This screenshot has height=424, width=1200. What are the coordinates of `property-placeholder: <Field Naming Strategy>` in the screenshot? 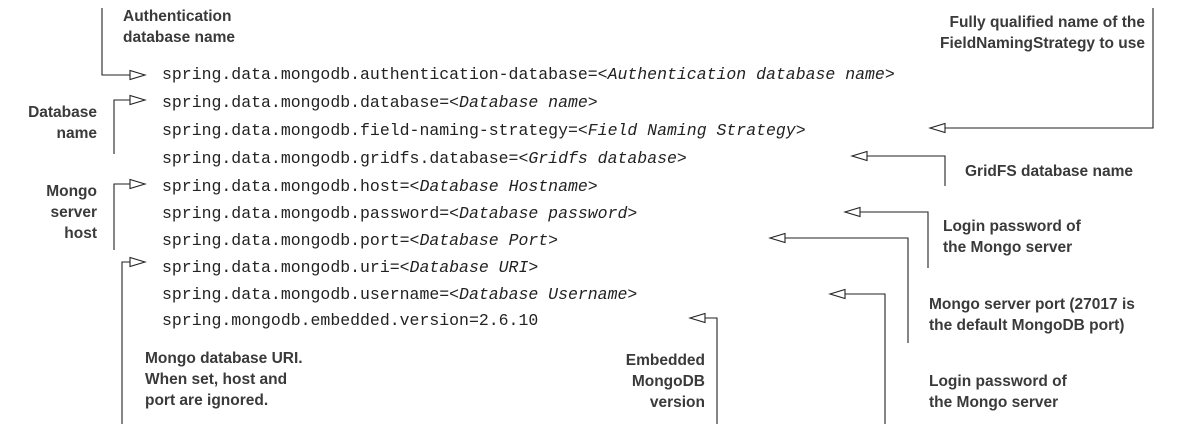 It's located at (691, 130).